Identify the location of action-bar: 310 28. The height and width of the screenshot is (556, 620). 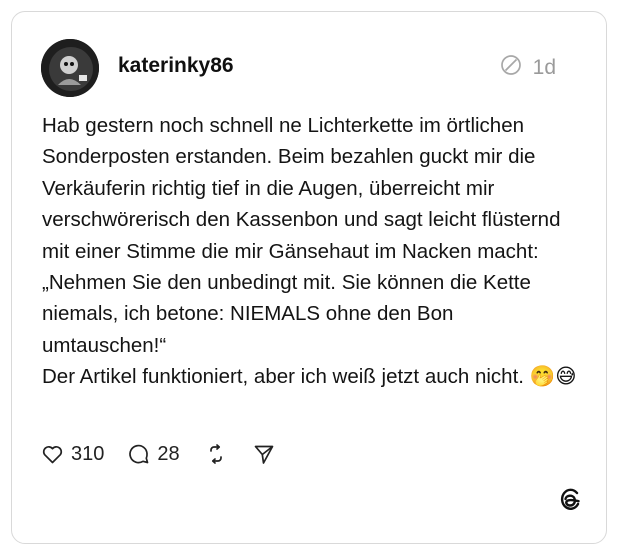
(158, 454).